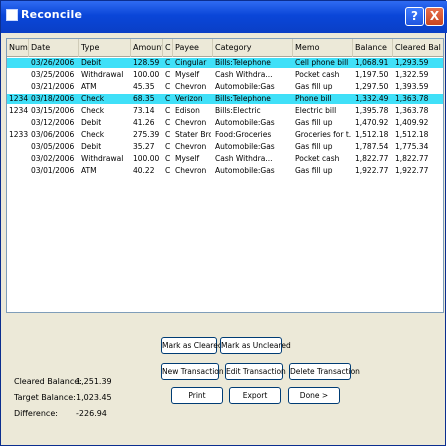 Image resolution: width=448 pixels, height=448 pixels. Describe the element at coordinates (255, 345) in the screenshot. I see `mark-uncleared-button: Mark as Uncleared` at that location.